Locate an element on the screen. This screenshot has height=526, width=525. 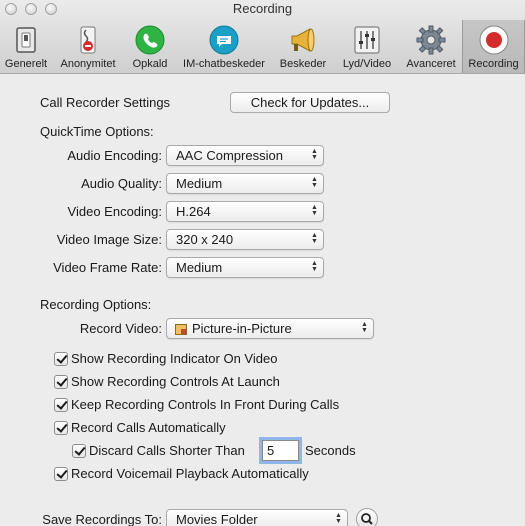
pip-icon is located at coordinates (181, 330).